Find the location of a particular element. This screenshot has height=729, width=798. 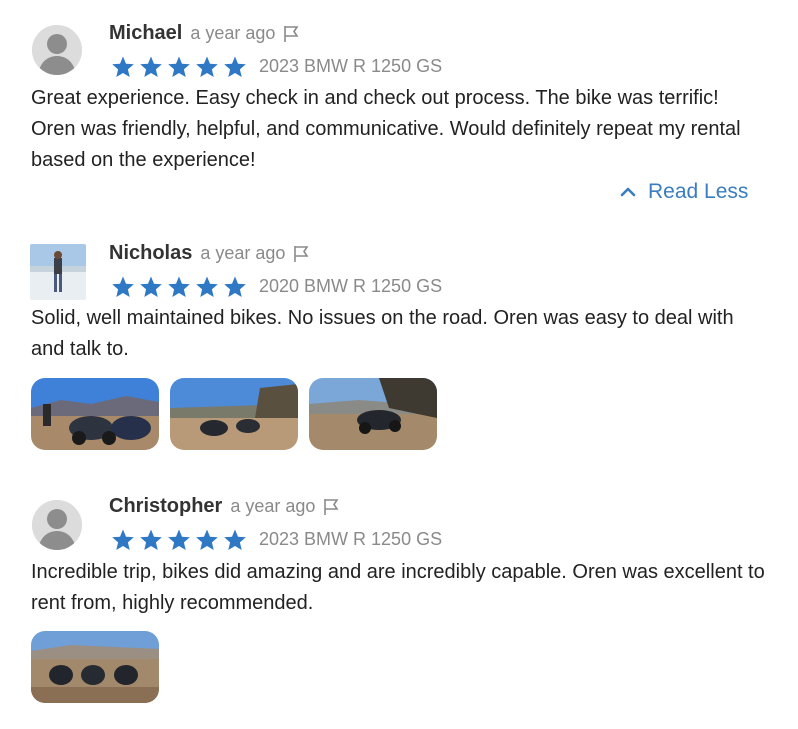

chevron-up-icon is located at coordinates (628, 192).